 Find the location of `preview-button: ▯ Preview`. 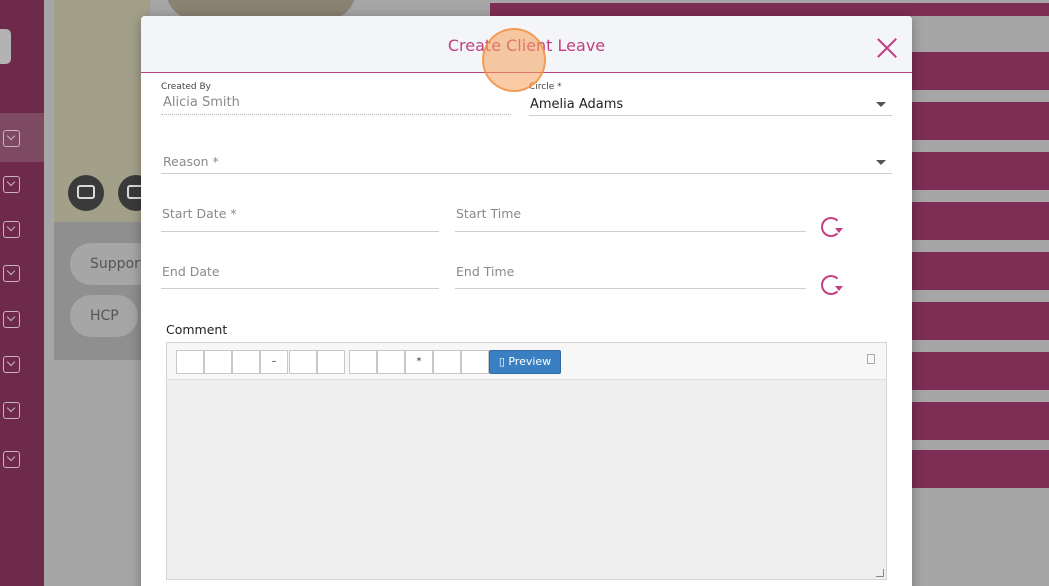

preview-button: ▯ Preview is located at coordinates (525, 362).